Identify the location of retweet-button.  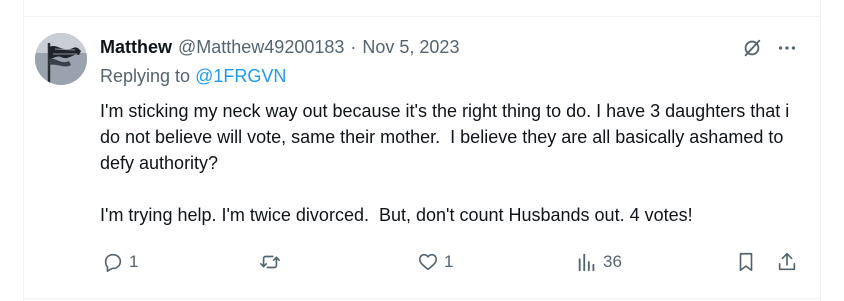
(270, 262).